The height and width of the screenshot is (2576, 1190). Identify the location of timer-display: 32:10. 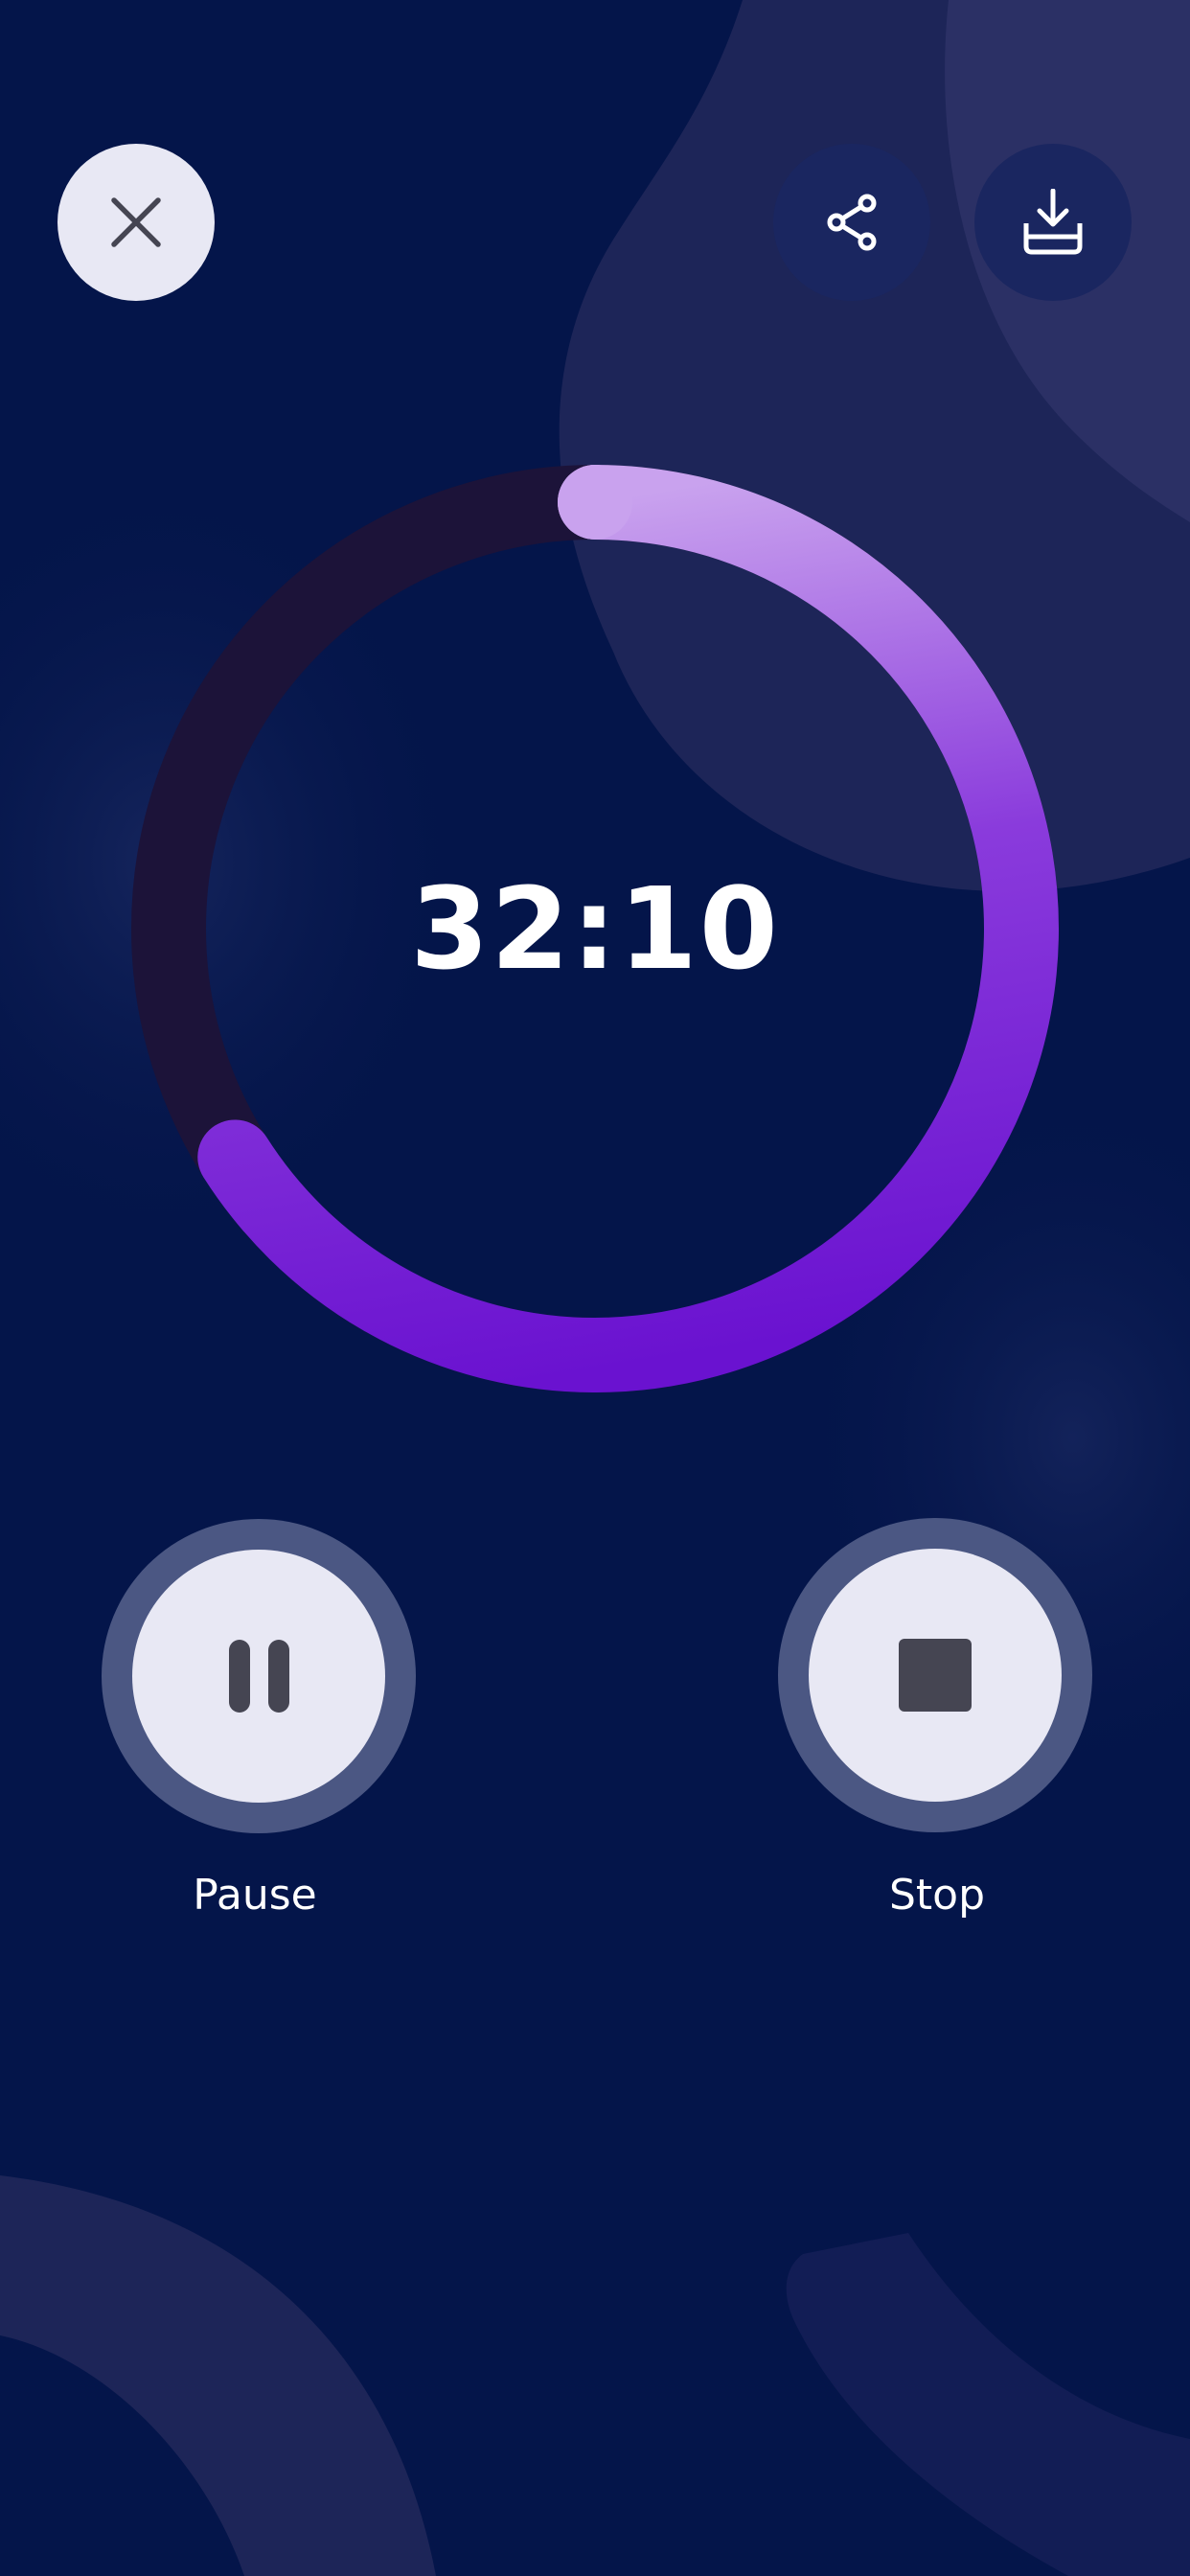
(595, 928).